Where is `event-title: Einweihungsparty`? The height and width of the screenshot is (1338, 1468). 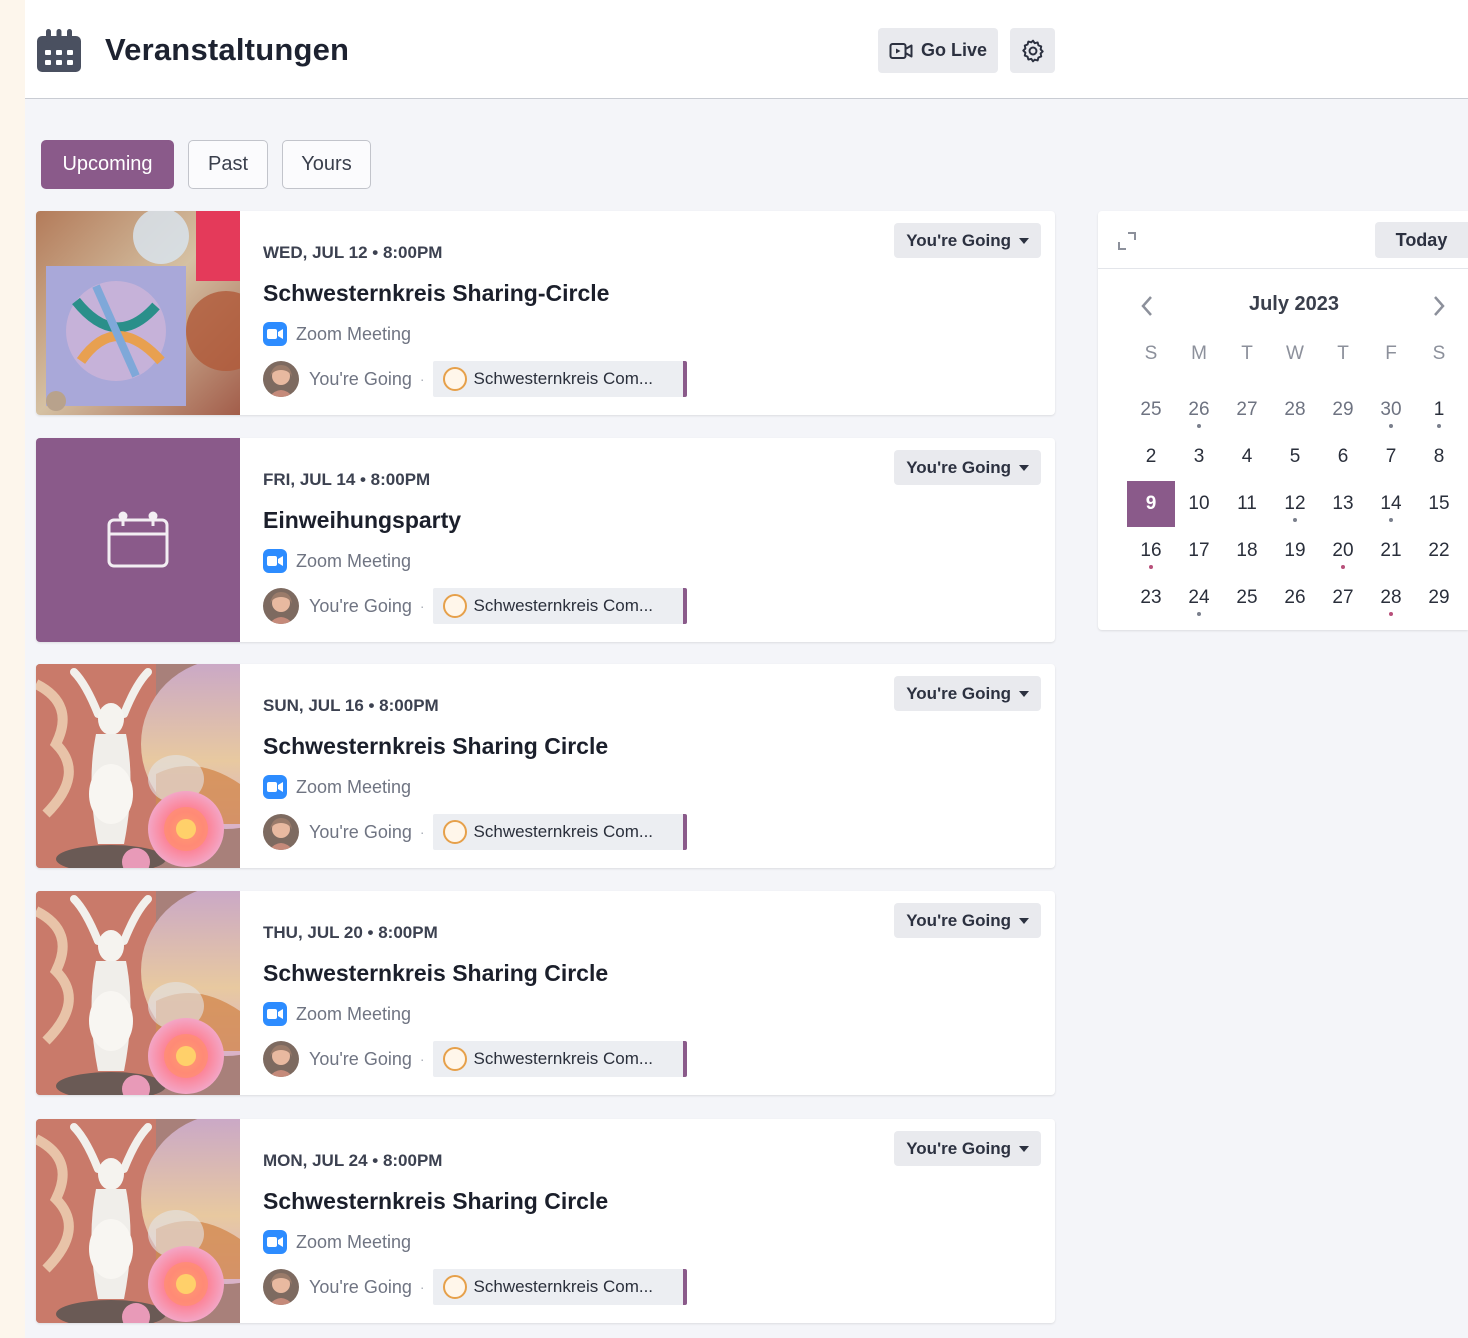
event-title: Einweihungsparty is located at coordinates (362, 520).